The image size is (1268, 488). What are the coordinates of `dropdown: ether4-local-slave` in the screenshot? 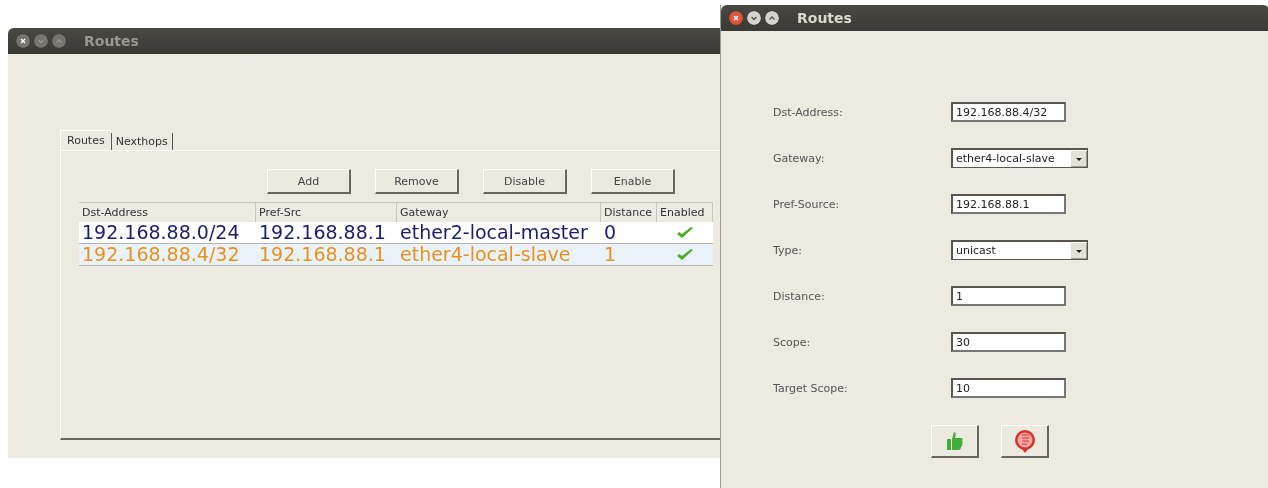 It's located at (1019, 158).